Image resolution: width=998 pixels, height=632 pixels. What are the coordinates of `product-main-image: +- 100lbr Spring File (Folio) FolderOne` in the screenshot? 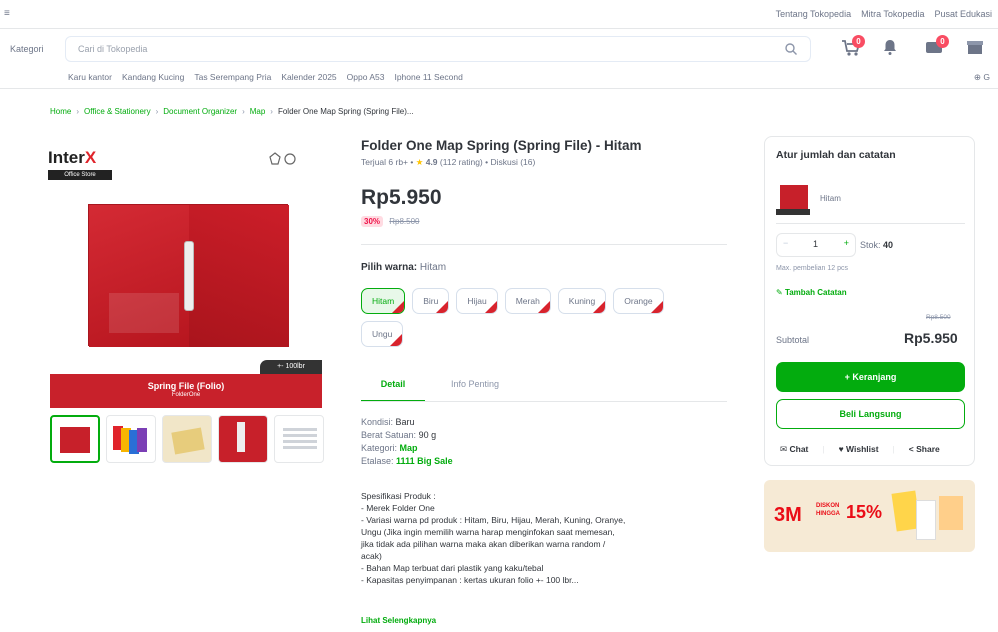 It's located at (186, 294).